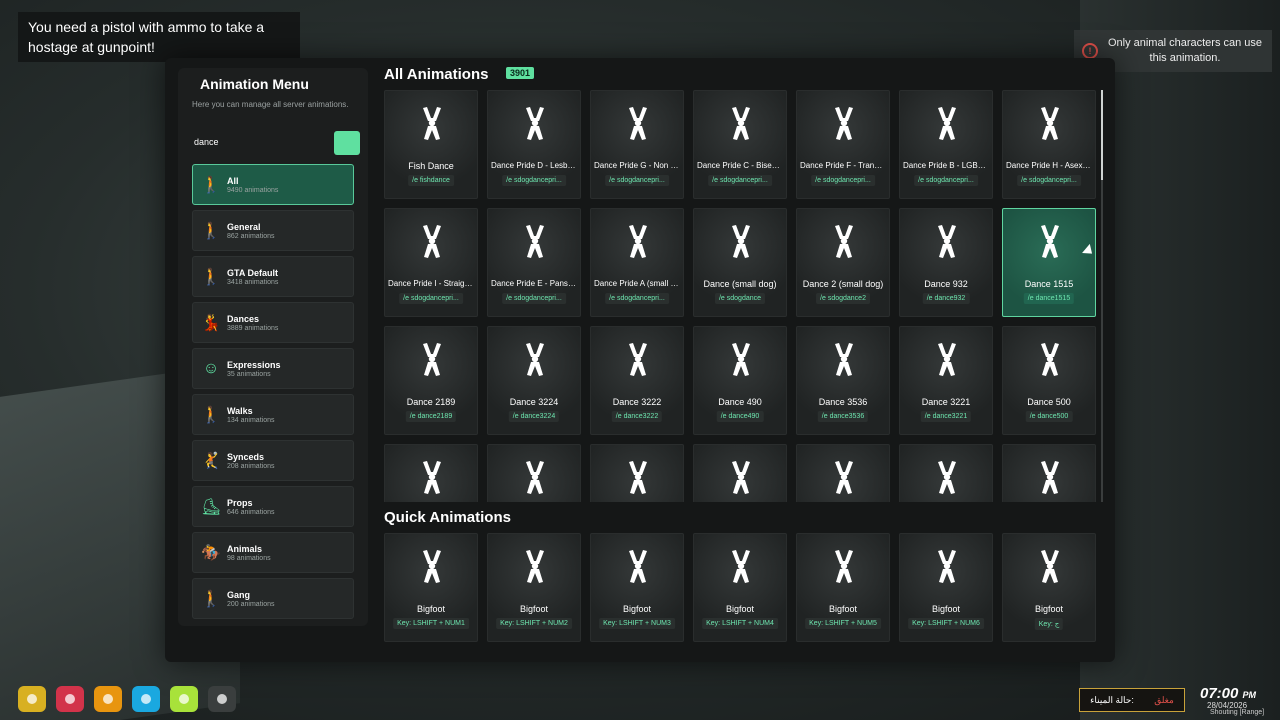 The height and width of the screenshot is (720, 1280). Describe the element at coordinates (240, 410) in the screenshot. I see `category-name: Walks` at that location.